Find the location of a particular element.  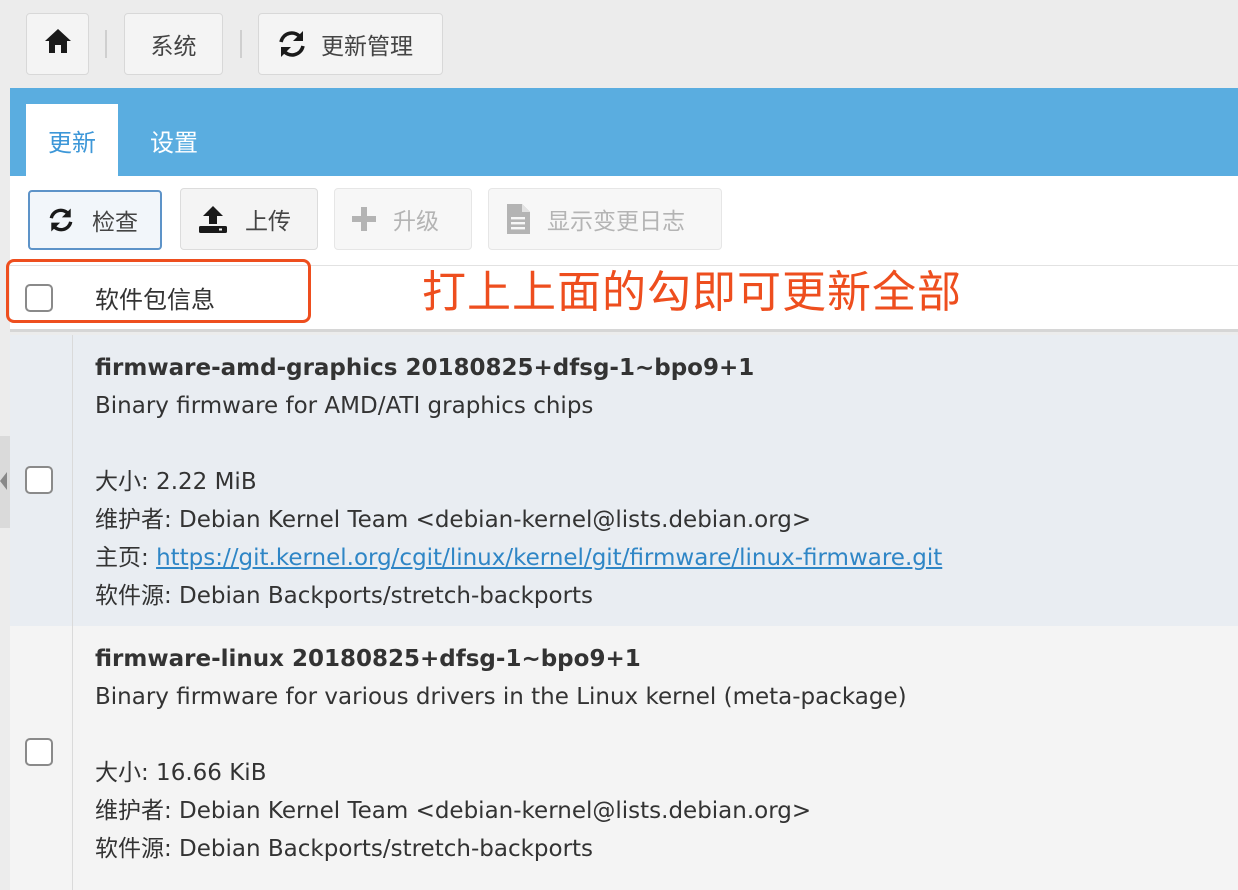

check-button-label: 检查 is located at coordinates (115, 223).